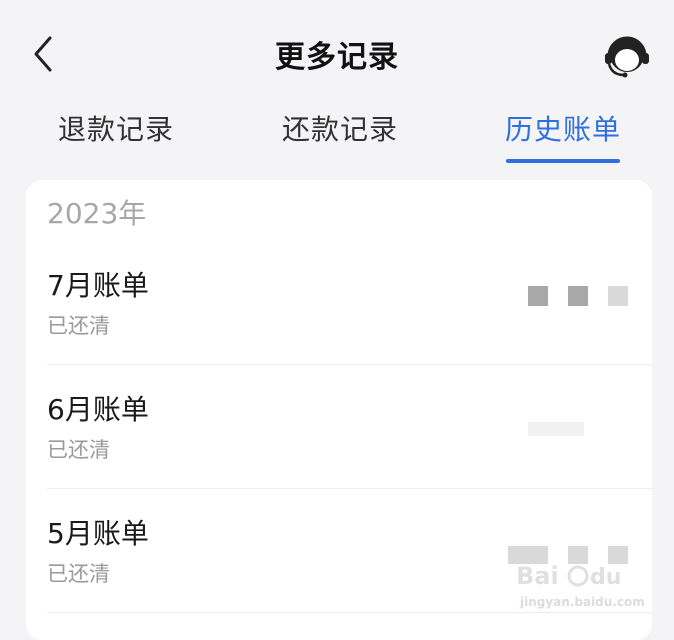 Image resolution: width=674 pixels, height=640 pixels. I want to click on watermark-logo: Bai du jingyan.baidu.com, so click(587, 586).